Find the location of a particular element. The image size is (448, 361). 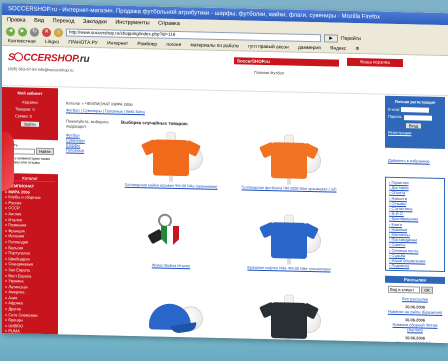

menu-item: Правка is located at coordinates (16, 20).